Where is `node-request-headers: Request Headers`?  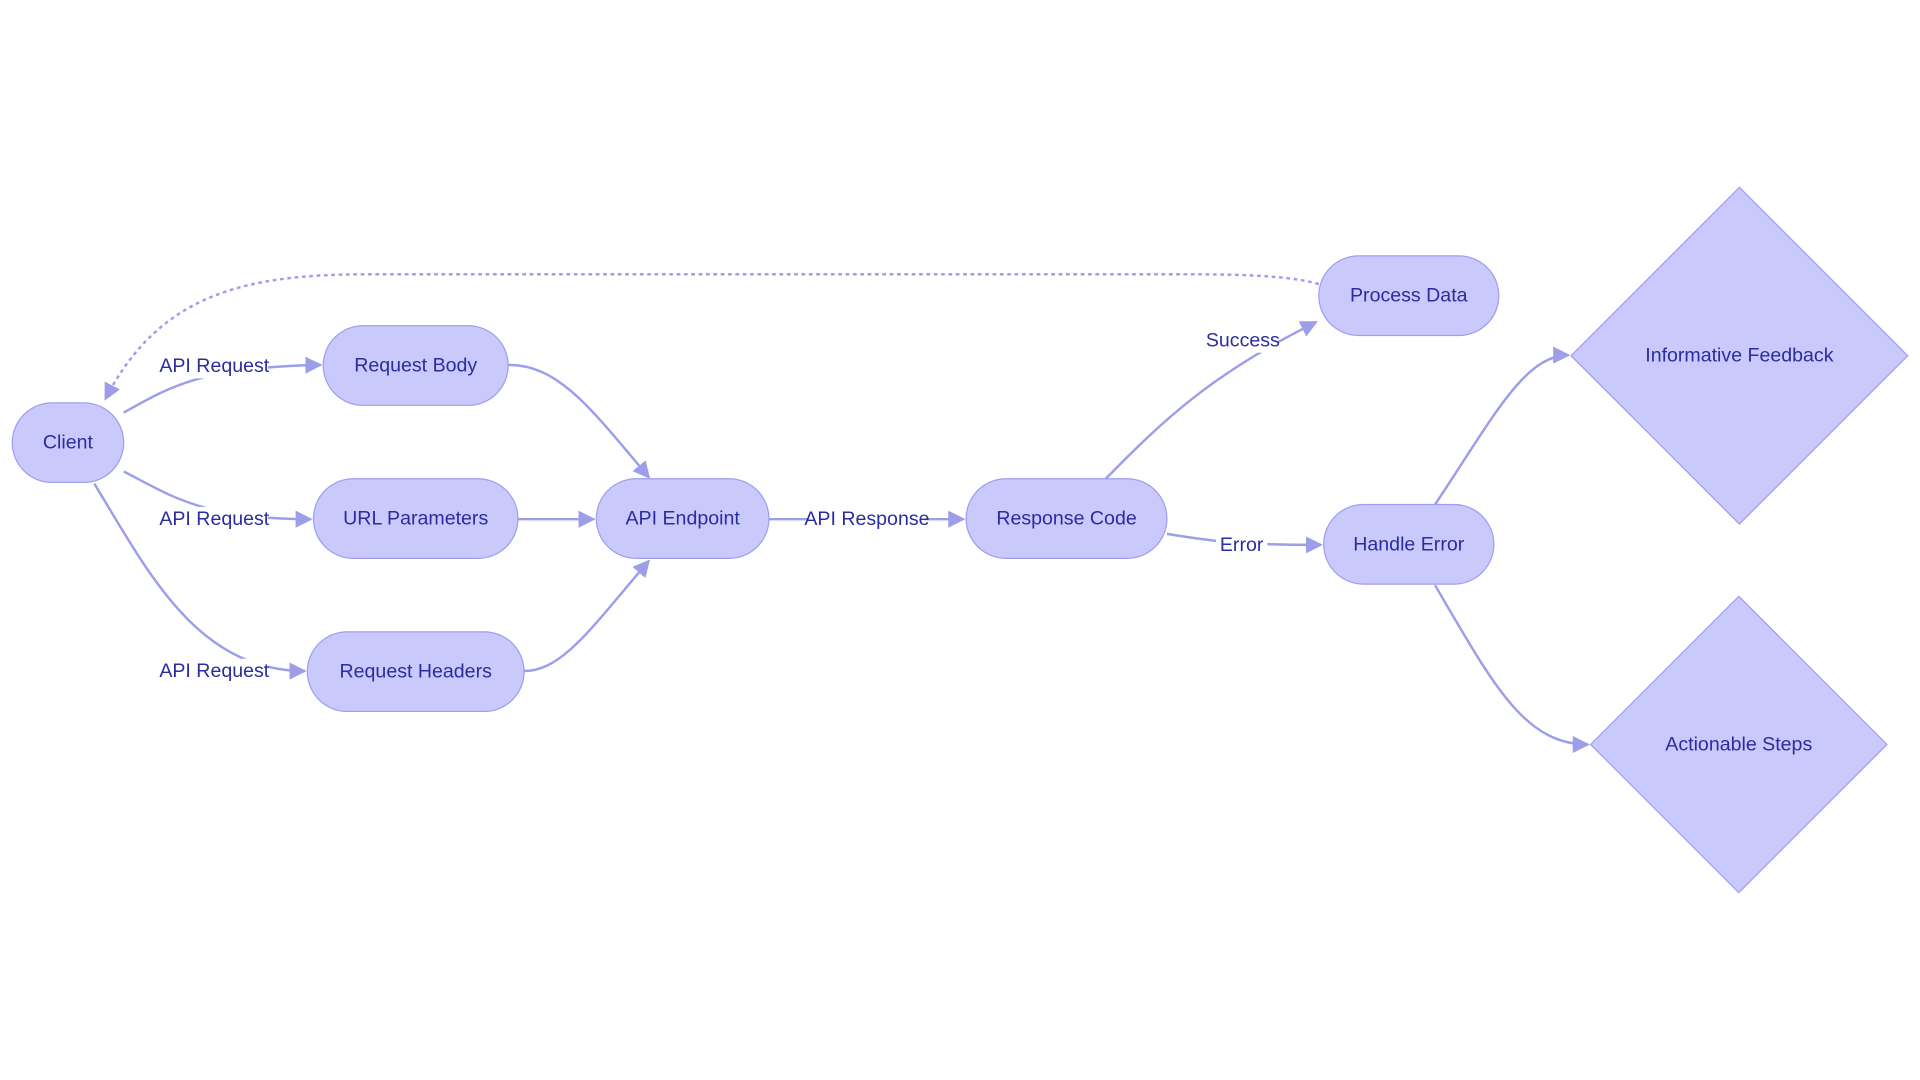 node-request-headers: Request Headers is located at coordinates (415, 672).